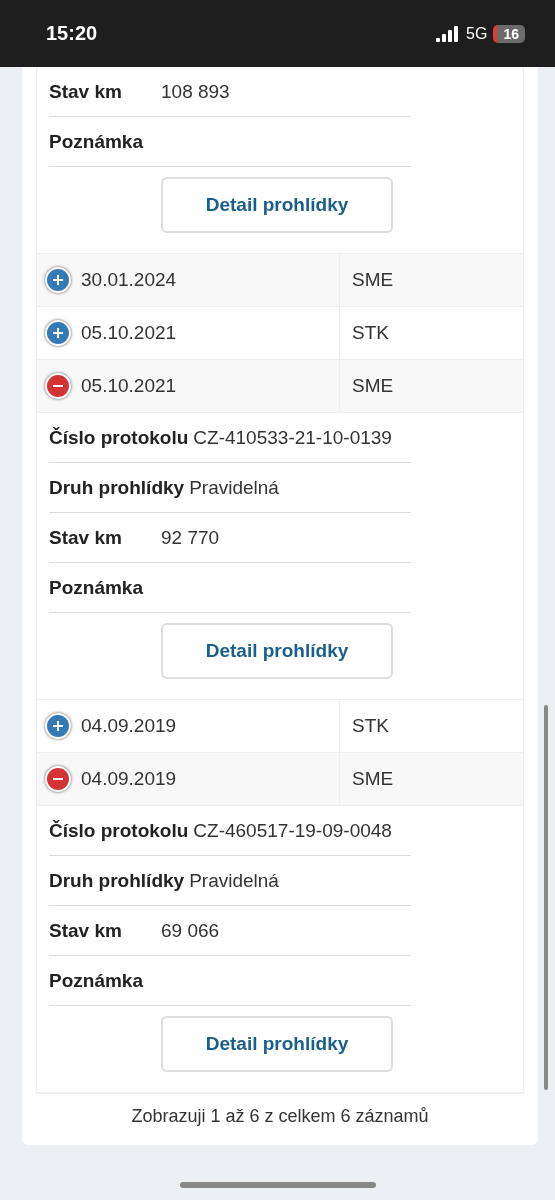 This screenshot has width=555, height=1200. I want to click on table-row: 30.01.2024 SME, so click(280, 280).